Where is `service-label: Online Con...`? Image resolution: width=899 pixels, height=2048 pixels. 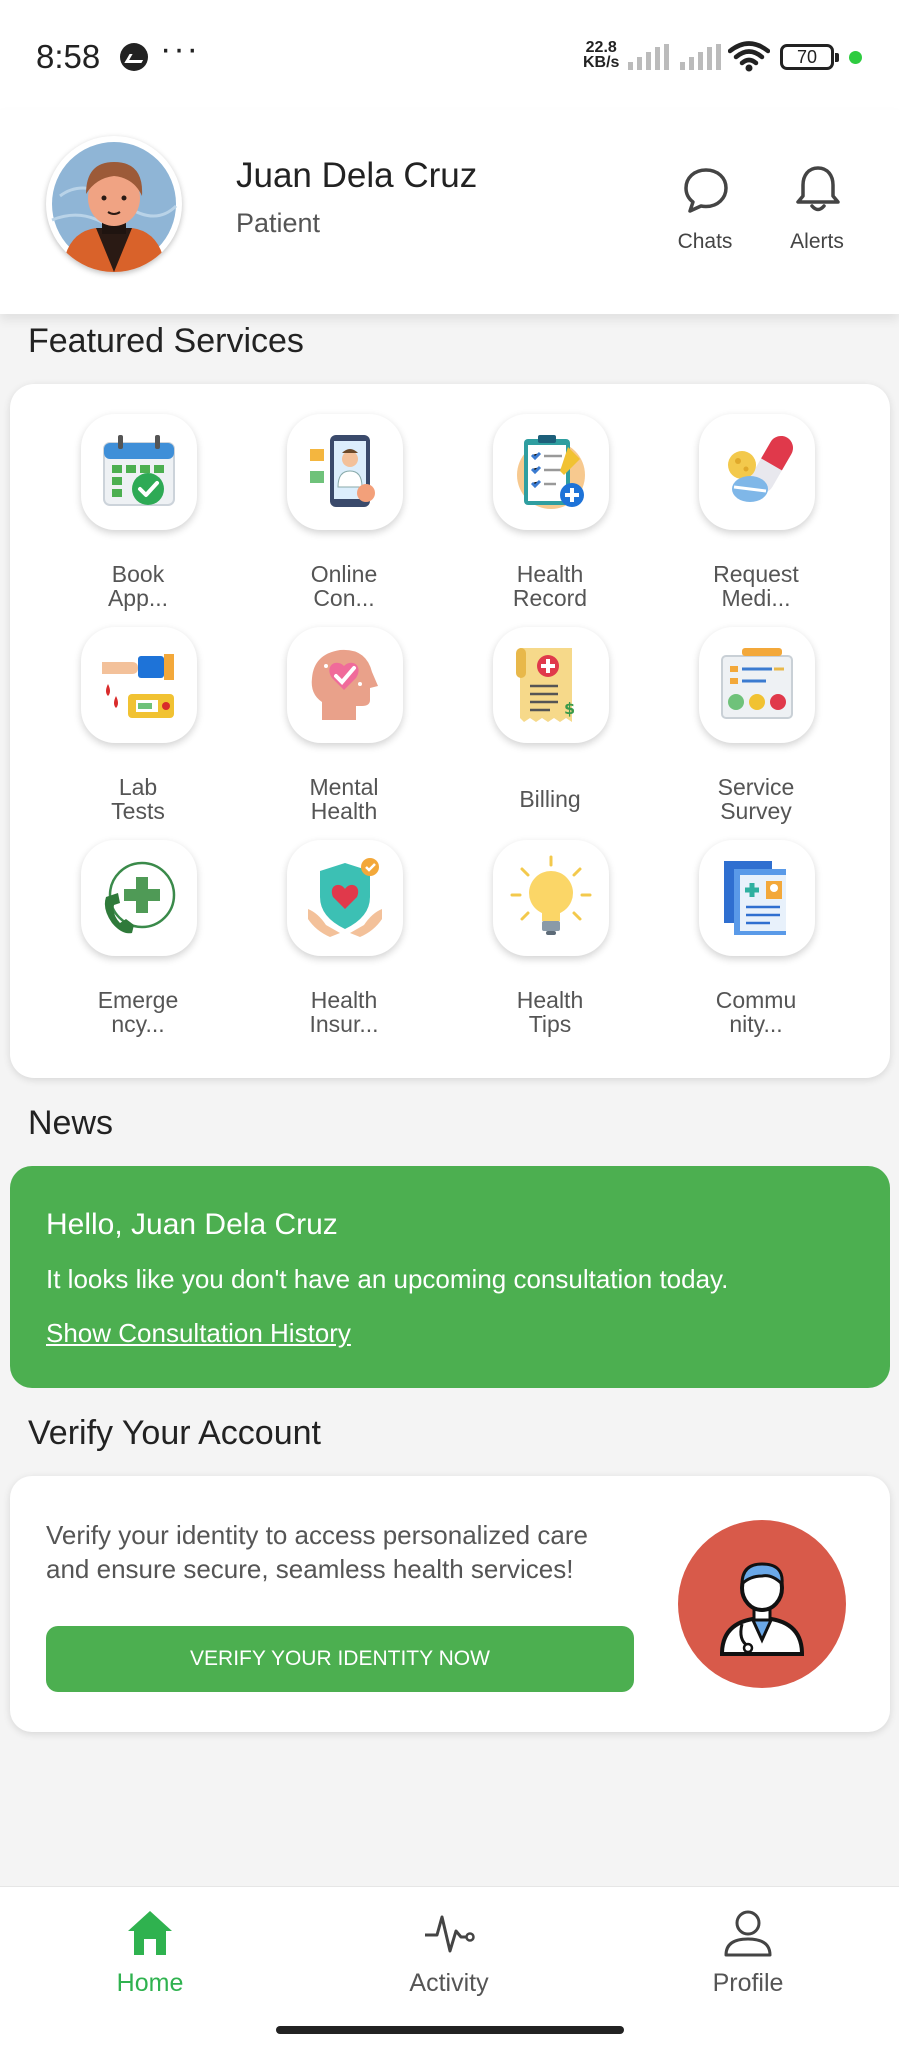
service-label: Online Con... is located at coordinates (344, 586).